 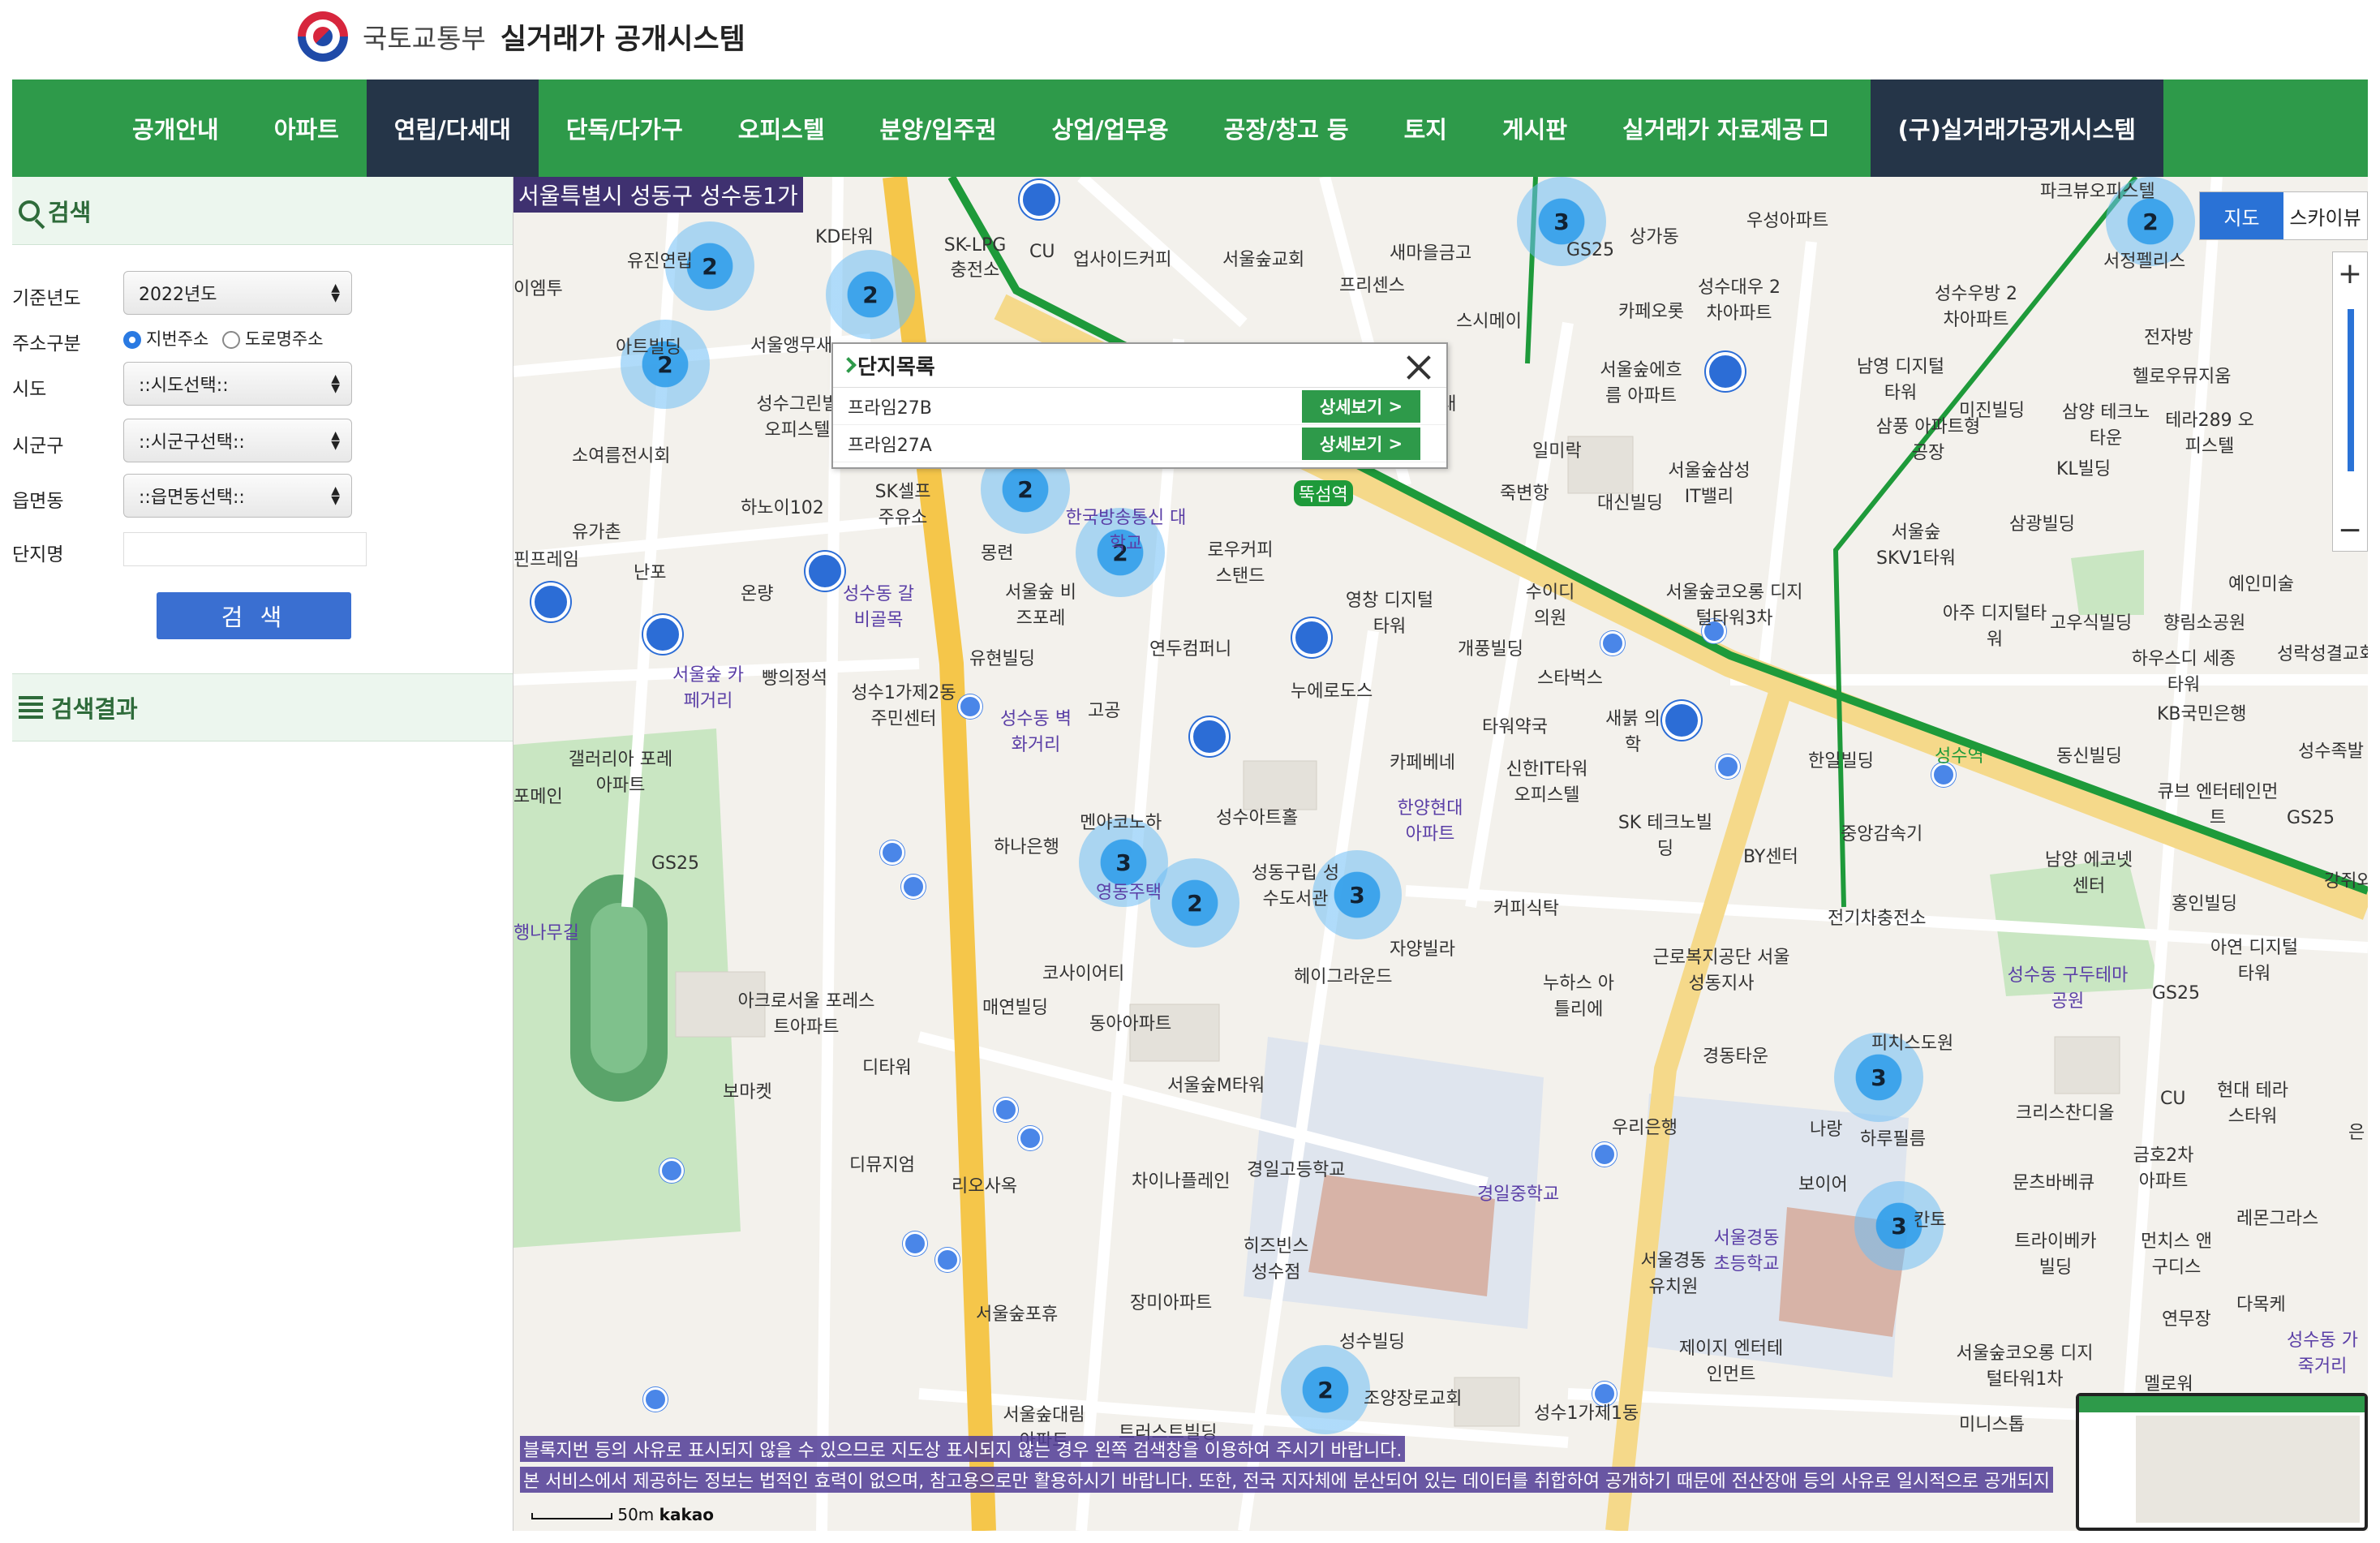 I want to click on year-select-value: 2022년도, so click(x=178, y=295).